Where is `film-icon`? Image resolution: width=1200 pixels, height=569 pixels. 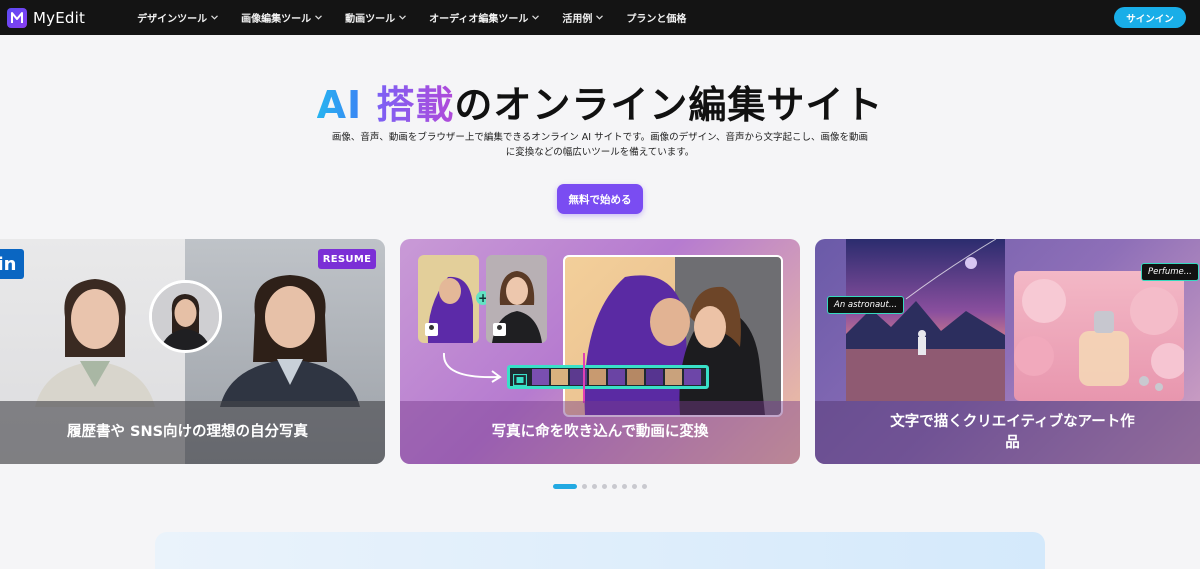
film-icon is located at coordinates (520, 380).